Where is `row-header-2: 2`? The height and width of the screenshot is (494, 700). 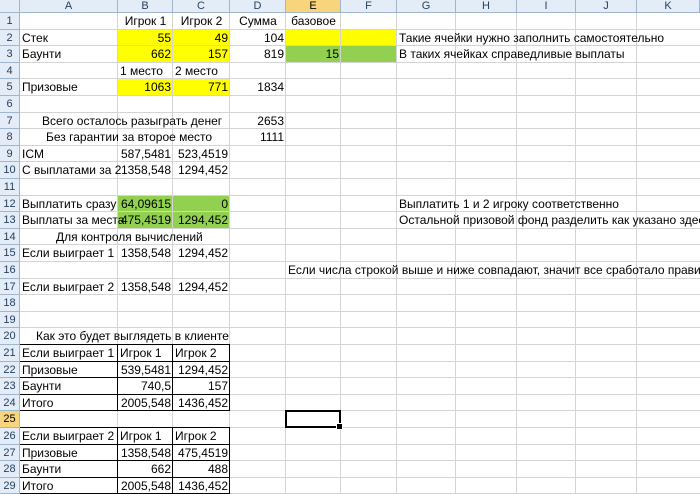 row-header-2: 2 is located at coordinates (10, 38).